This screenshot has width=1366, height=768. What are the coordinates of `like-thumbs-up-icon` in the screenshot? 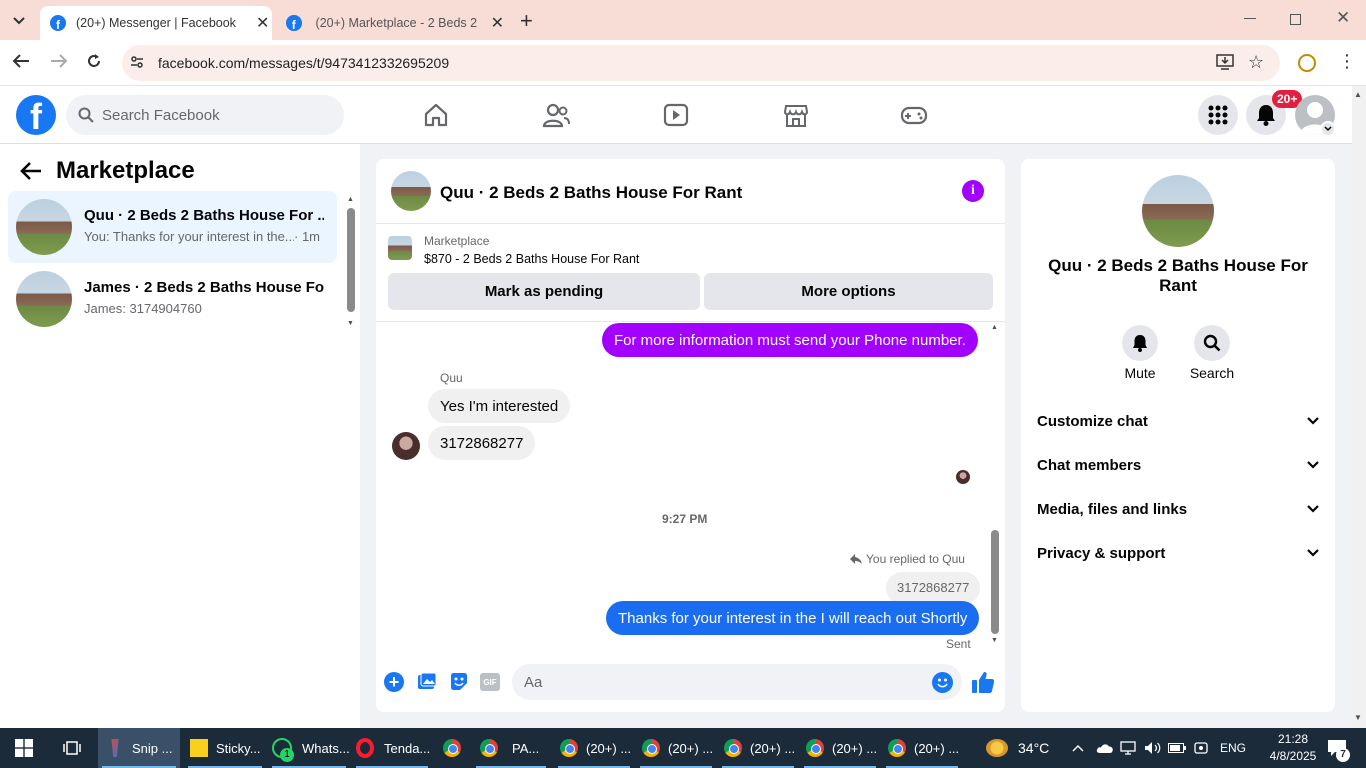 It's located at (983, 682).